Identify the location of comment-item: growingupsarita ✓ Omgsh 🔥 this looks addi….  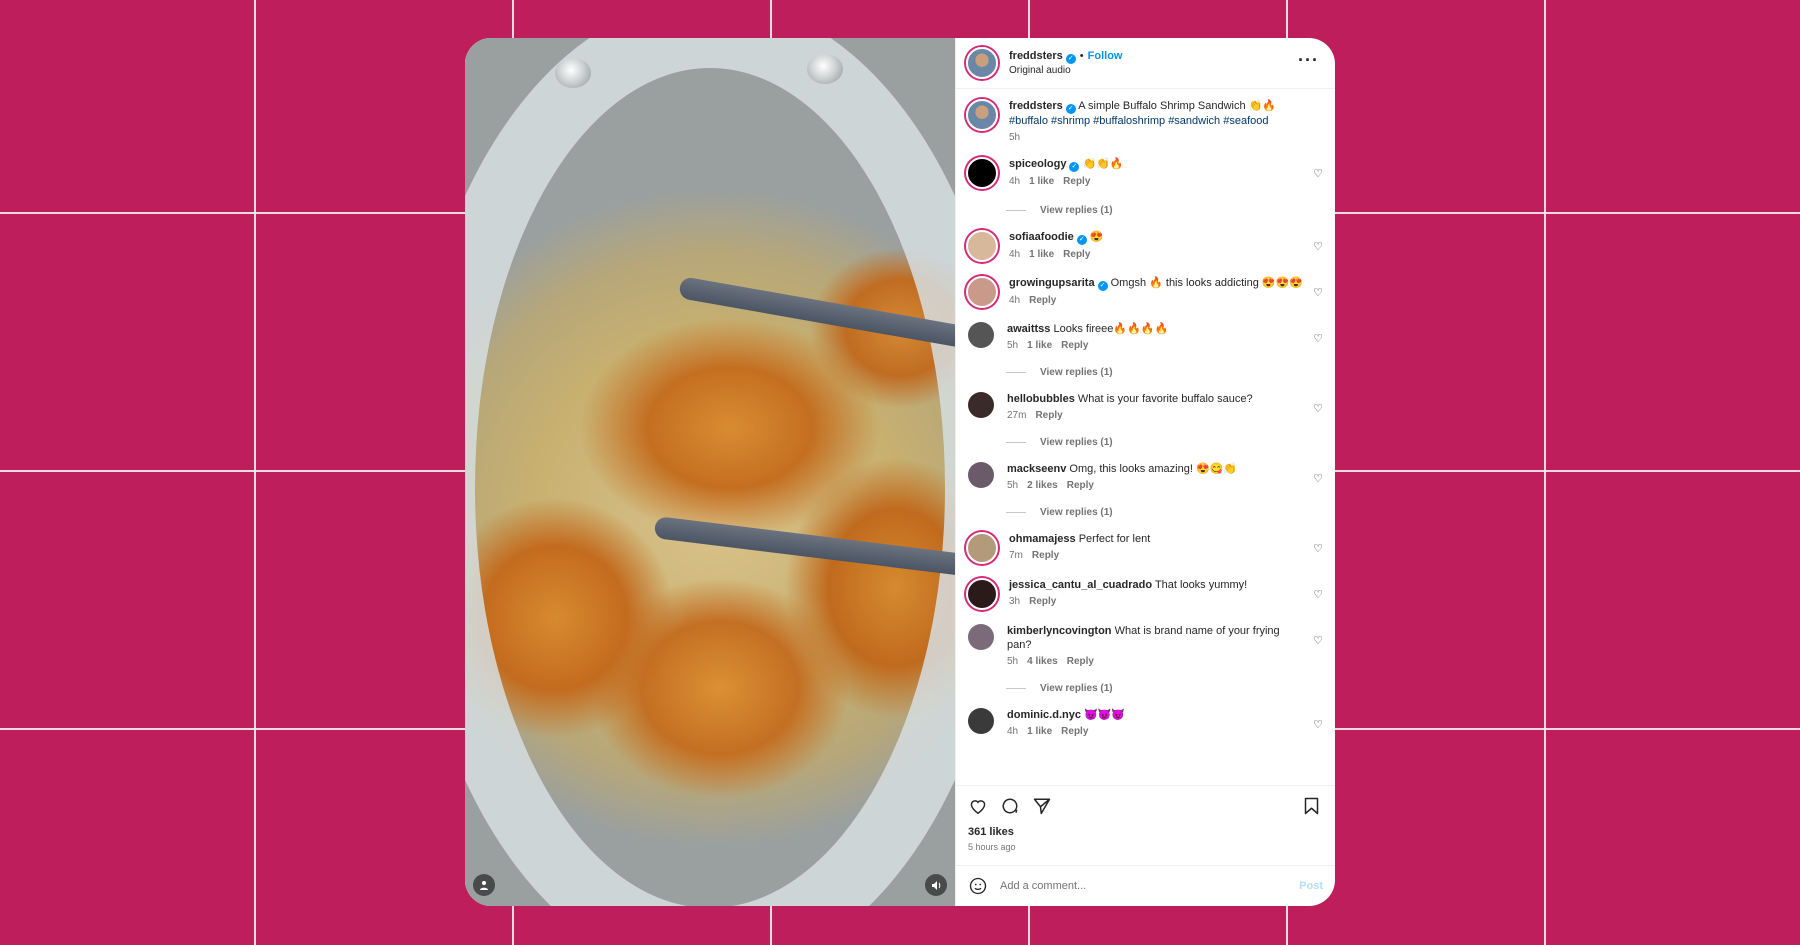
(1145, 292).